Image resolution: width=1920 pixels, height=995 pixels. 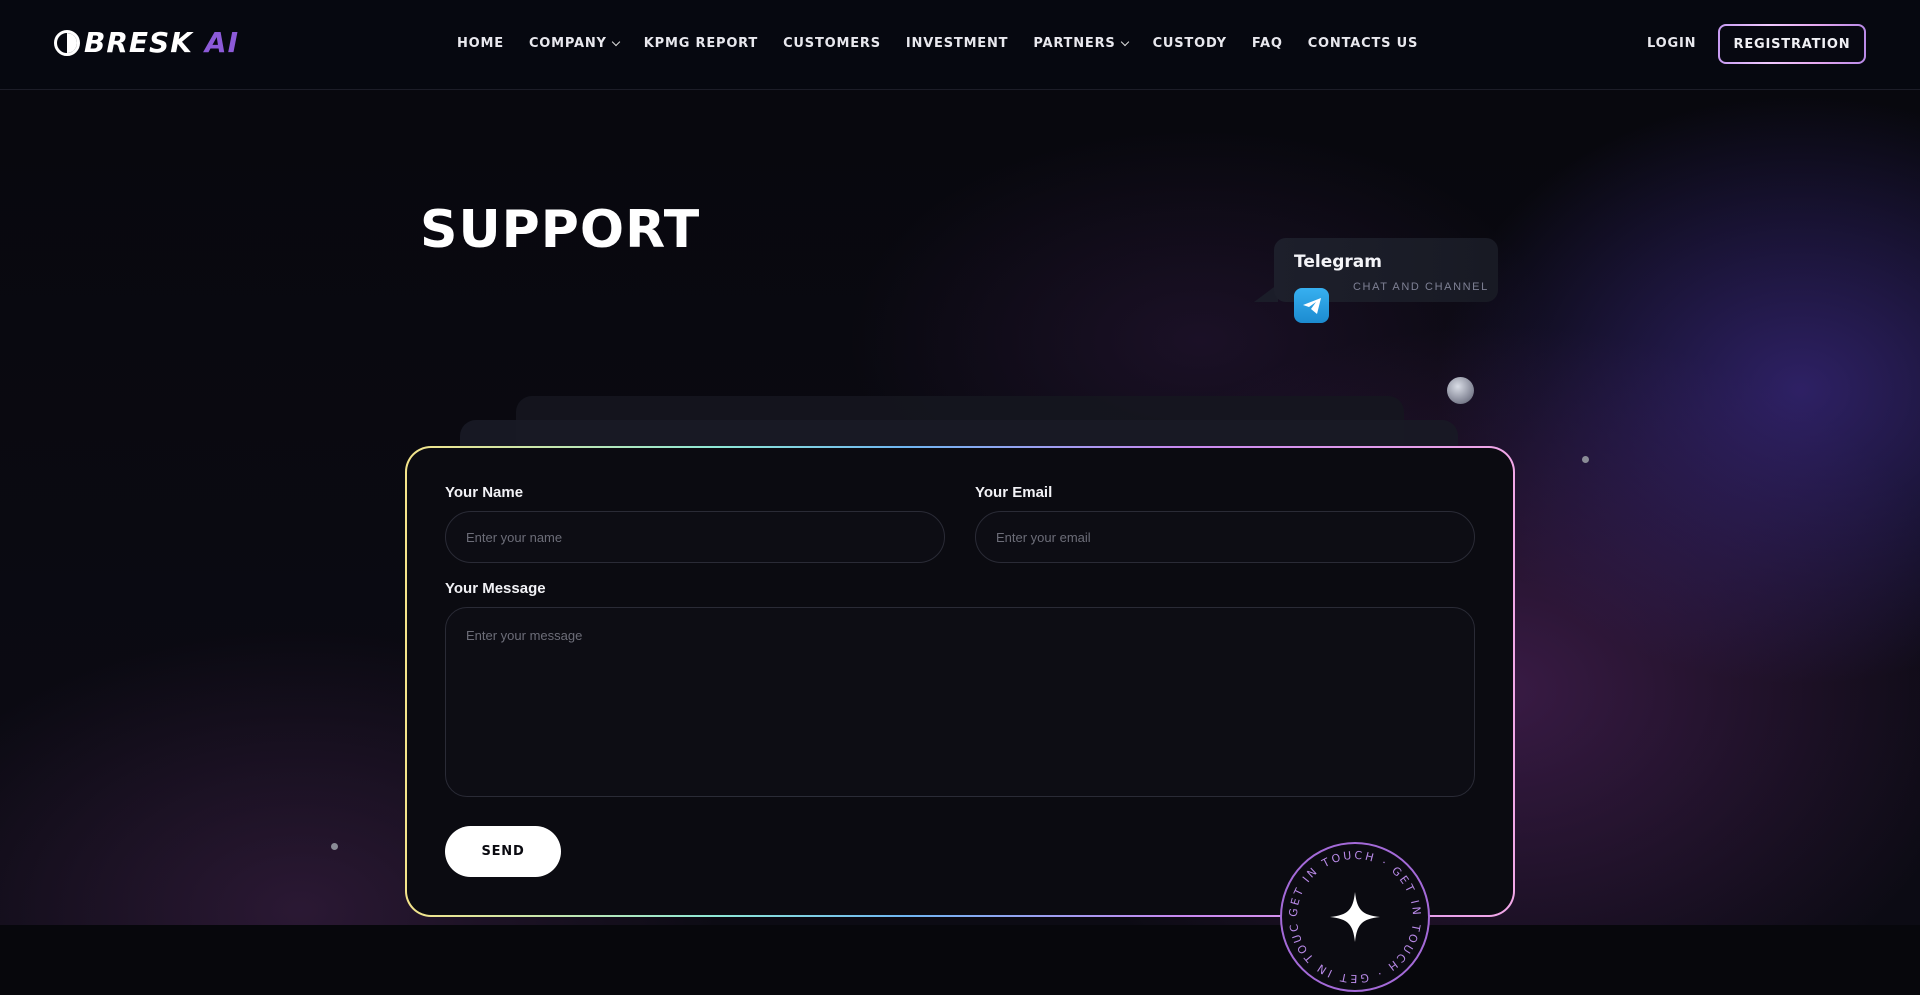 I want to click on nav-item-home: HOME, so click(x=480, y=43).